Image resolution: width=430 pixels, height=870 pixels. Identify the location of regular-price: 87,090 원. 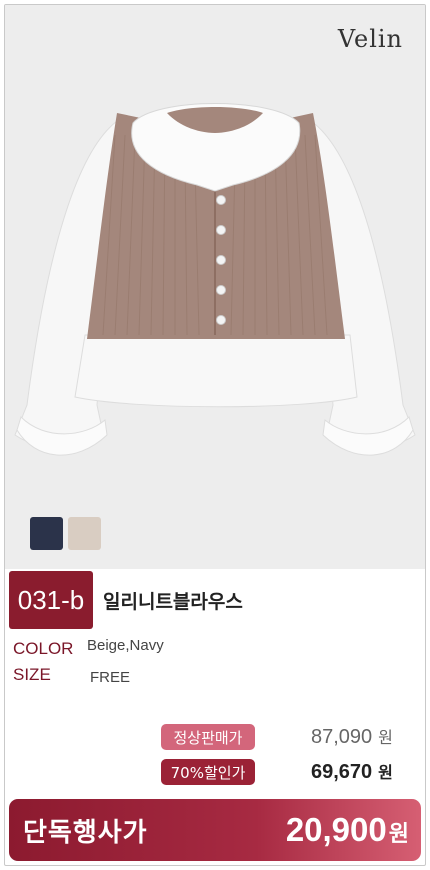
(352, 736).